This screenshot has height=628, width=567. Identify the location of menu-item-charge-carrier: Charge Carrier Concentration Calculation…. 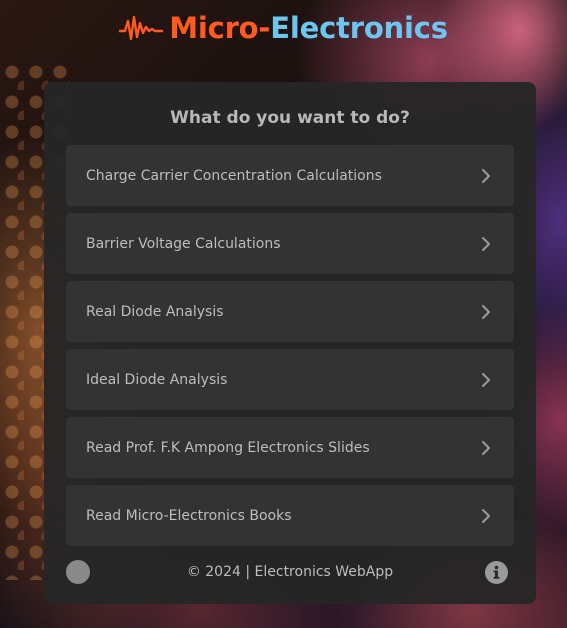
(290, 175).